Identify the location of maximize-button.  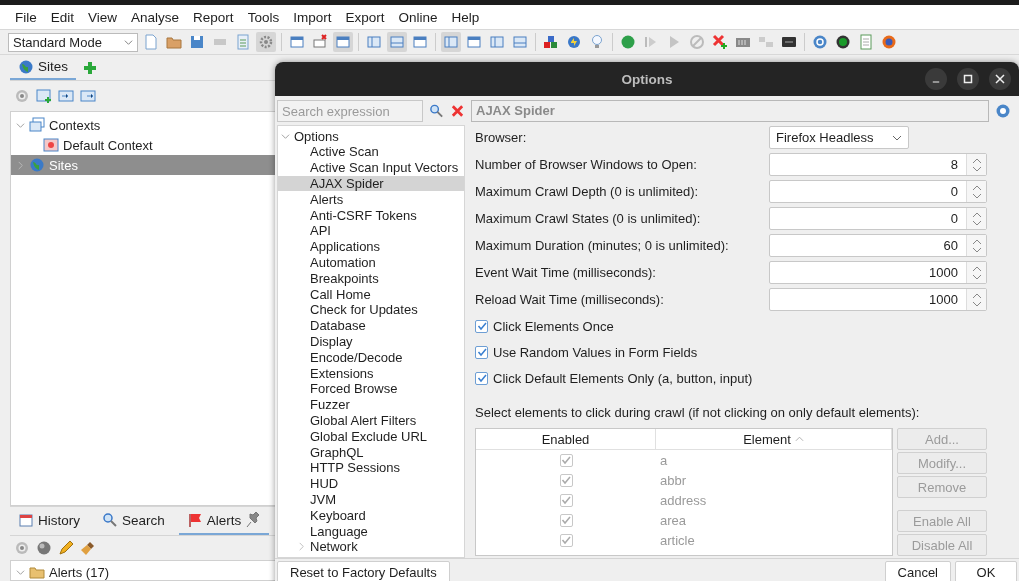
(968, 79).